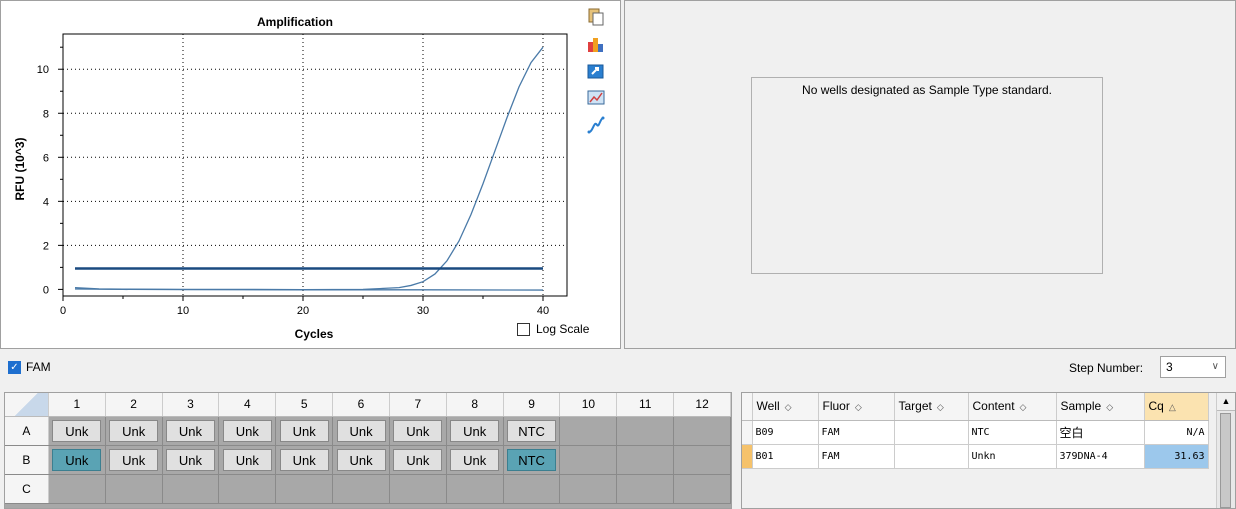 Image resolution: width=1236 pixels, height=509 pixels. I want to click on plate-column-header-cell: 10, so click(589, 404).